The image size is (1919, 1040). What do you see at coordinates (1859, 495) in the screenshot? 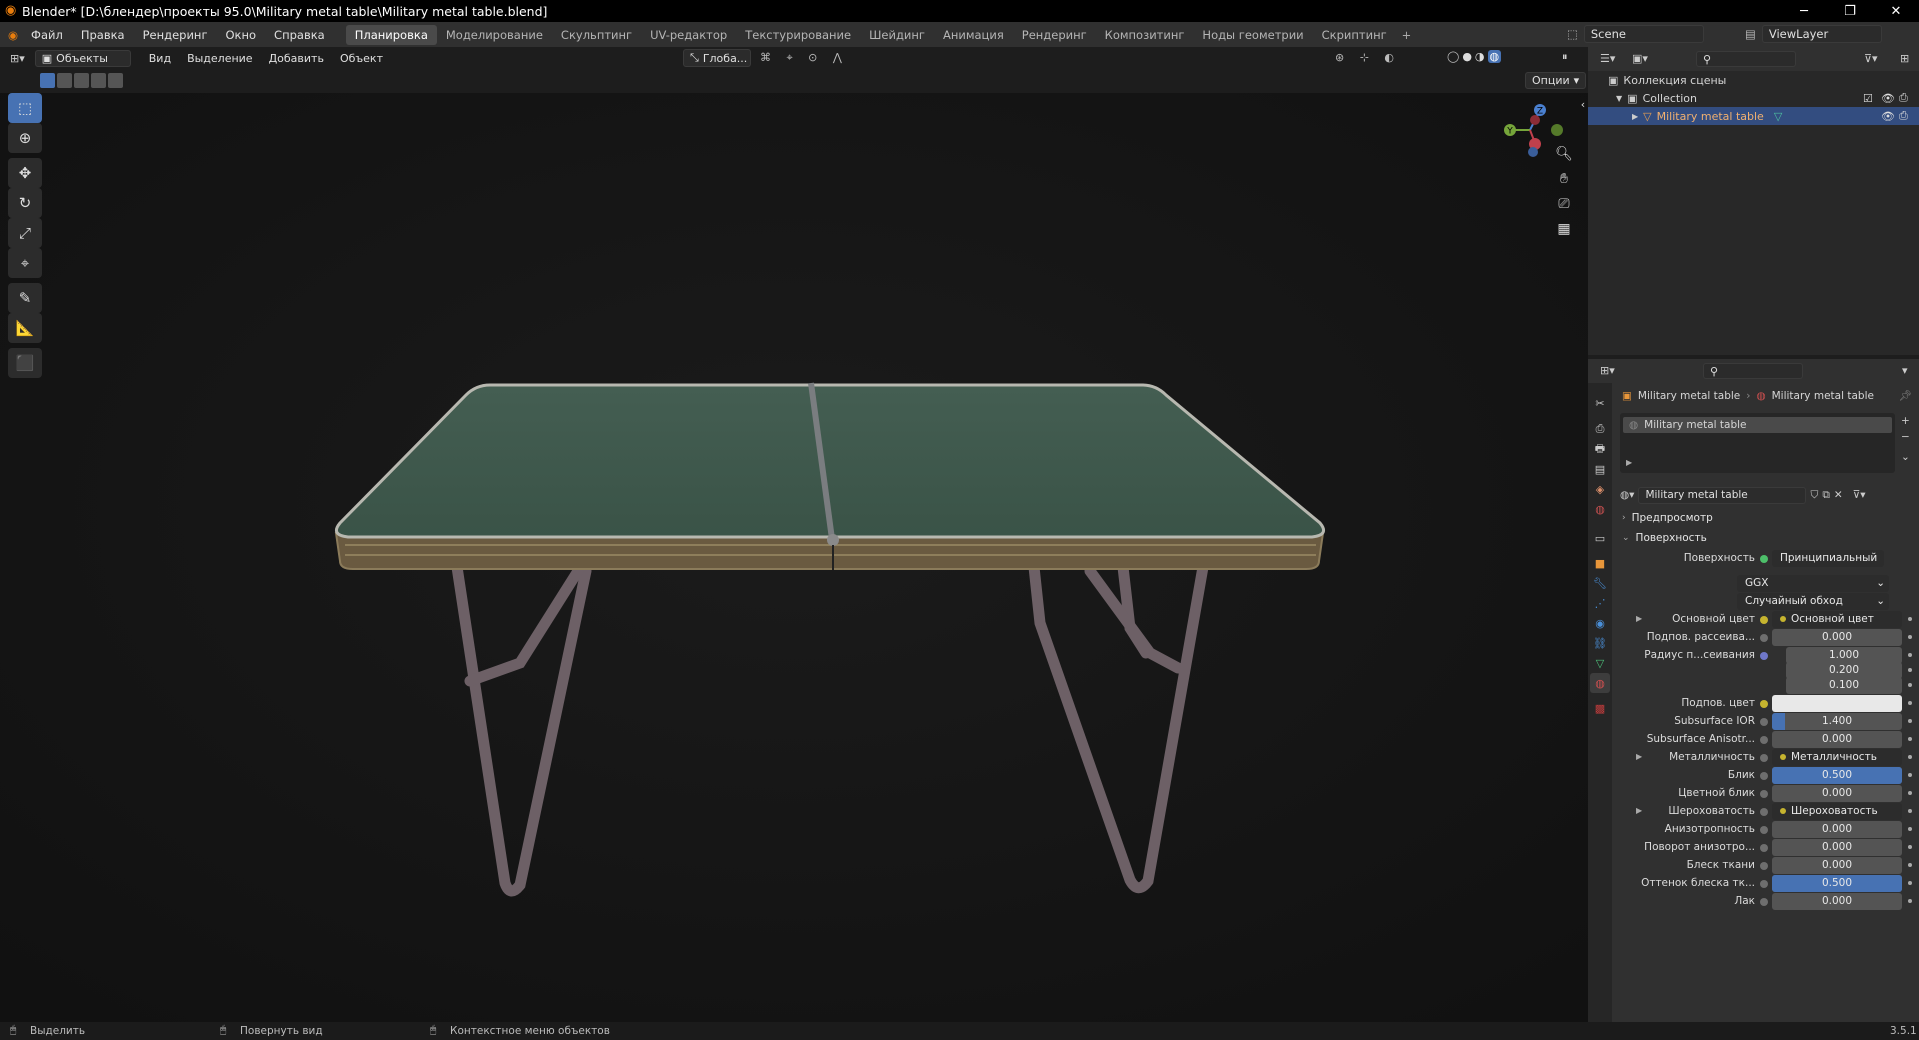
I see `material-options-icon: ⊽▾` at bounding box center [1859, 495].